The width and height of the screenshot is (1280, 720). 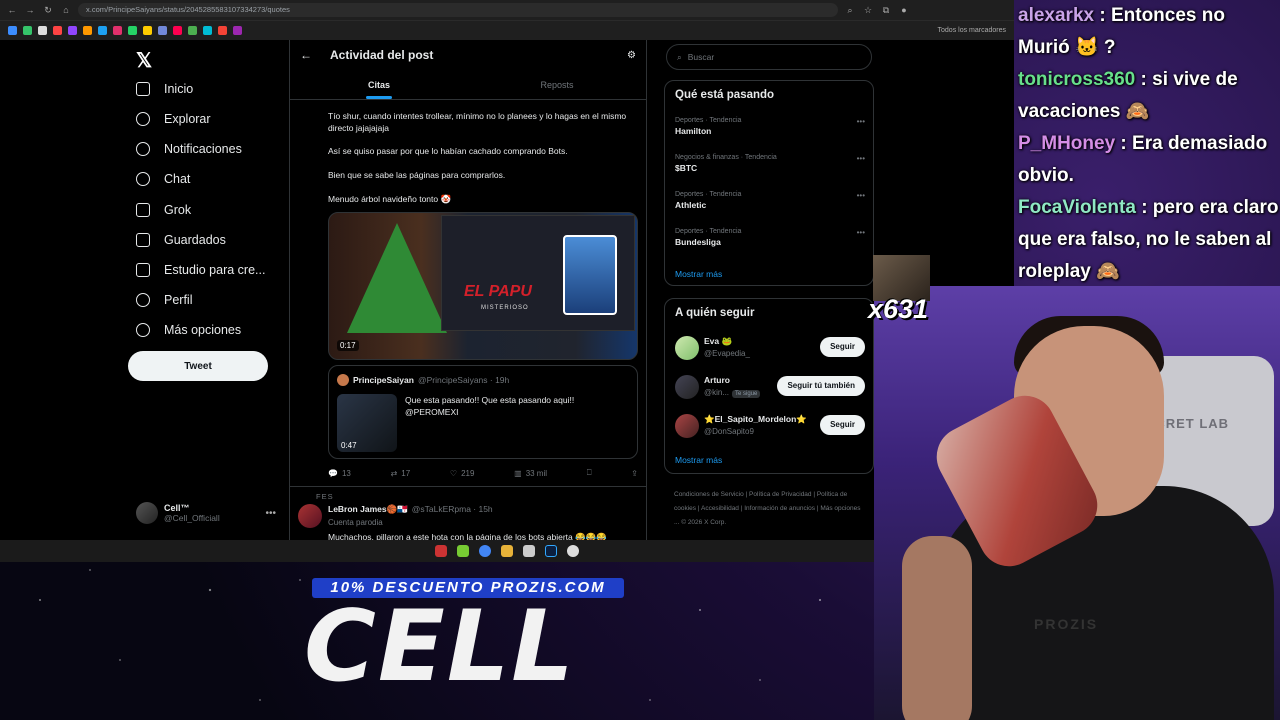 I want to click on share-button: ⇪, so click(x=634, y=473).